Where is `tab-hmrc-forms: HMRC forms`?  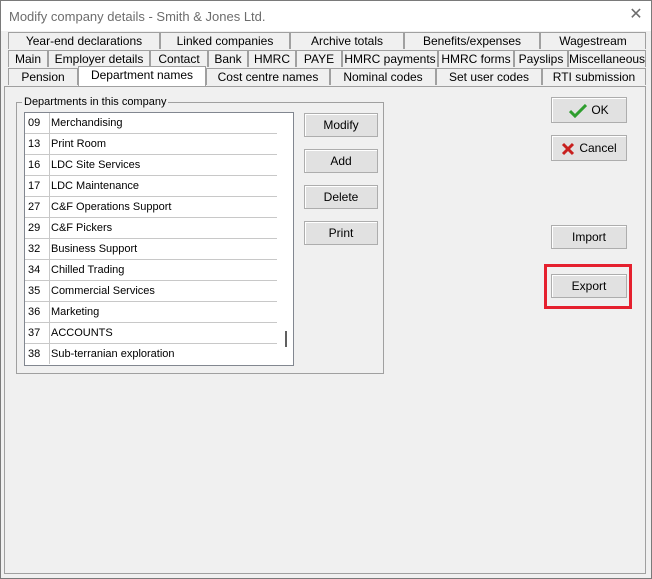 tab-hmrc-forms: HMRC forms is located at coordinates (476, 58).